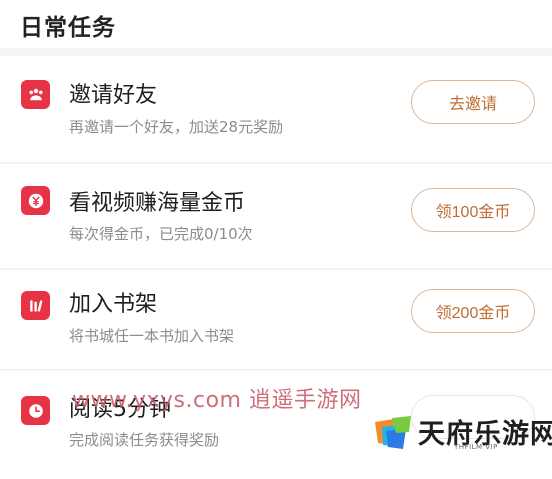 This screenshot has height=479, width=552. What do you see at coordinates (393, 432) in the screenshot?
I see `brand-logo-icon` at bounding box center [393, 432].